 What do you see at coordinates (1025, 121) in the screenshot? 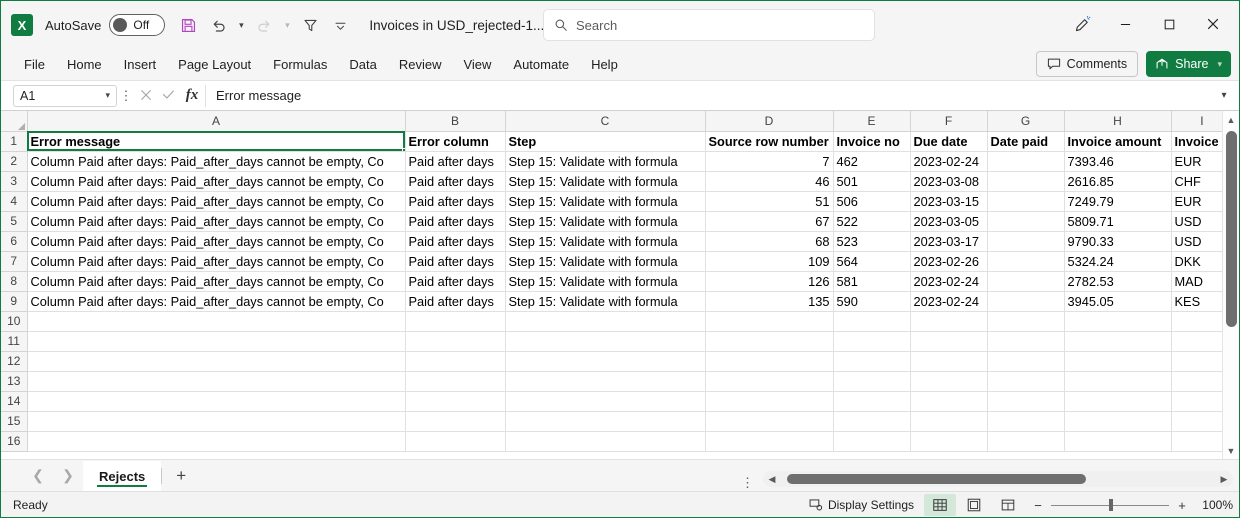
I see `column-header-g: G` at bounding box center [1025, 121].